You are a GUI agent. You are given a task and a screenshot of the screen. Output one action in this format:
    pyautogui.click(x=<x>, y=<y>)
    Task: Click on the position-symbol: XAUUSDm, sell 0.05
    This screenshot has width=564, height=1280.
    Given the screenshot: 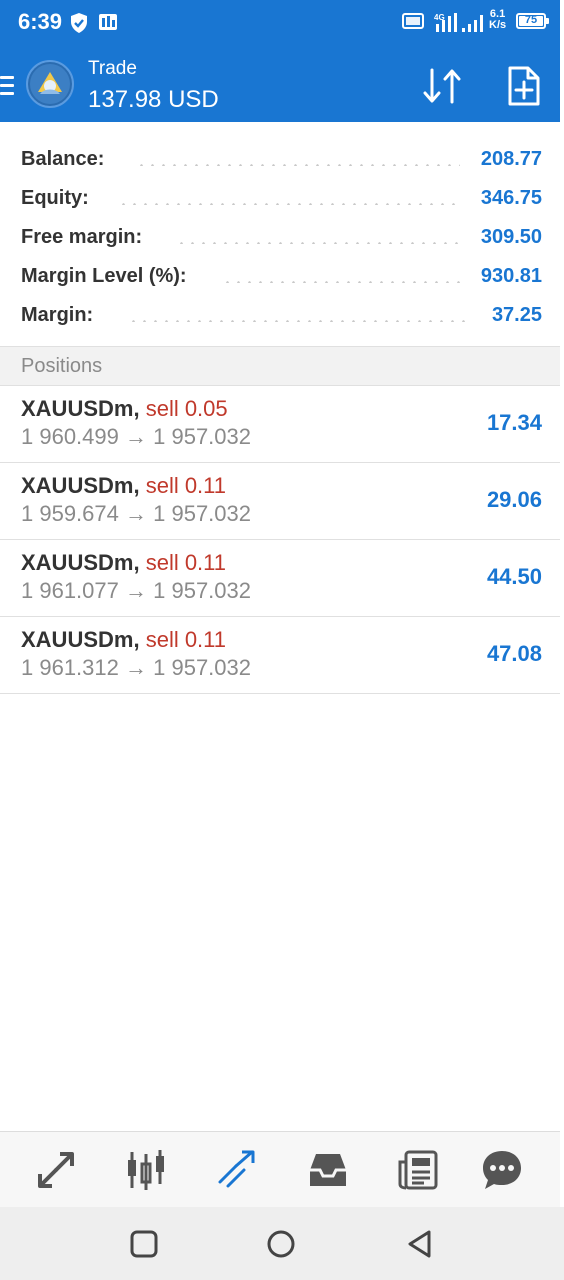 What is the action you would take?
    pyautogui.click(x=124, y=408)
    